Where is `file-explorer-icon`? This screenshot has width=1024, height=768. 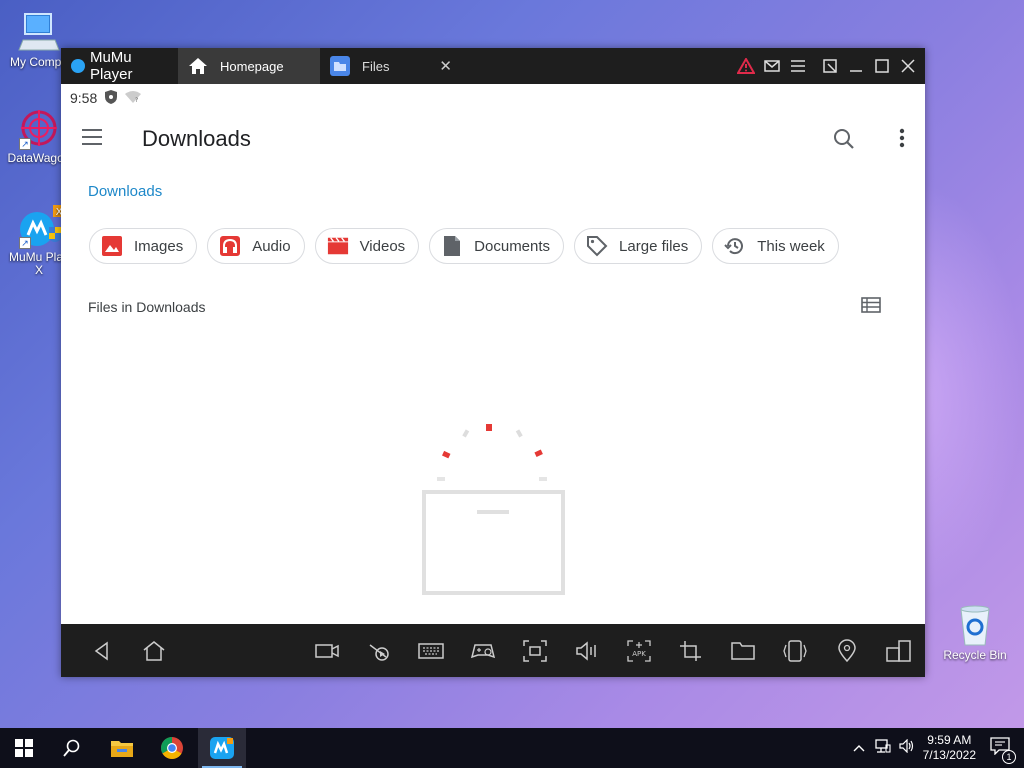
file-explorer-icon is located at coordinates (122, 749).